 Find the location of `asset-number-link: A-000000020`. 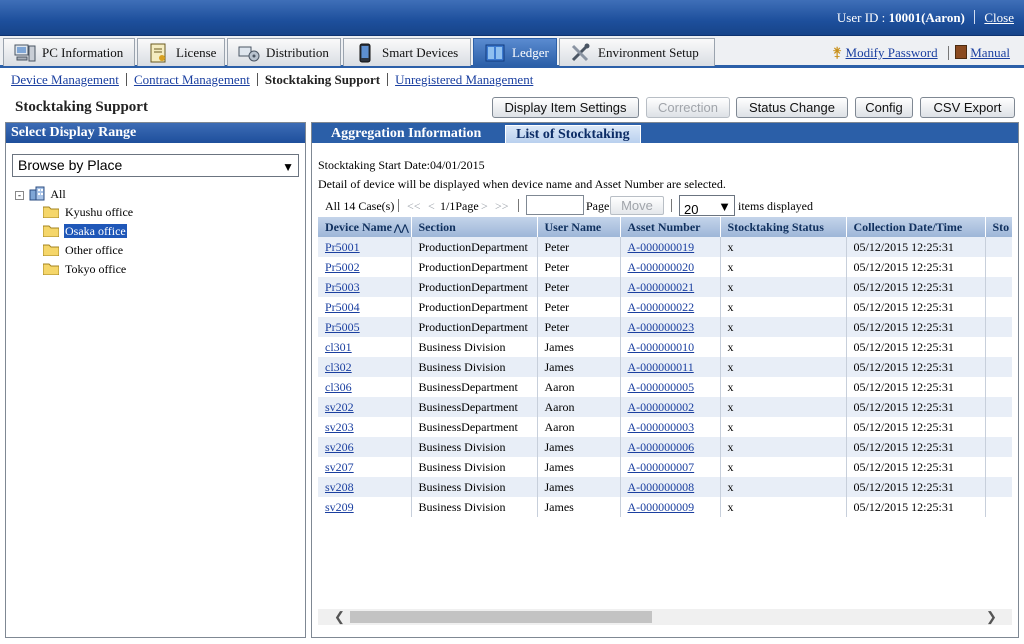

asset-number-link: A-000000020 is located at coordinates (661, 267).